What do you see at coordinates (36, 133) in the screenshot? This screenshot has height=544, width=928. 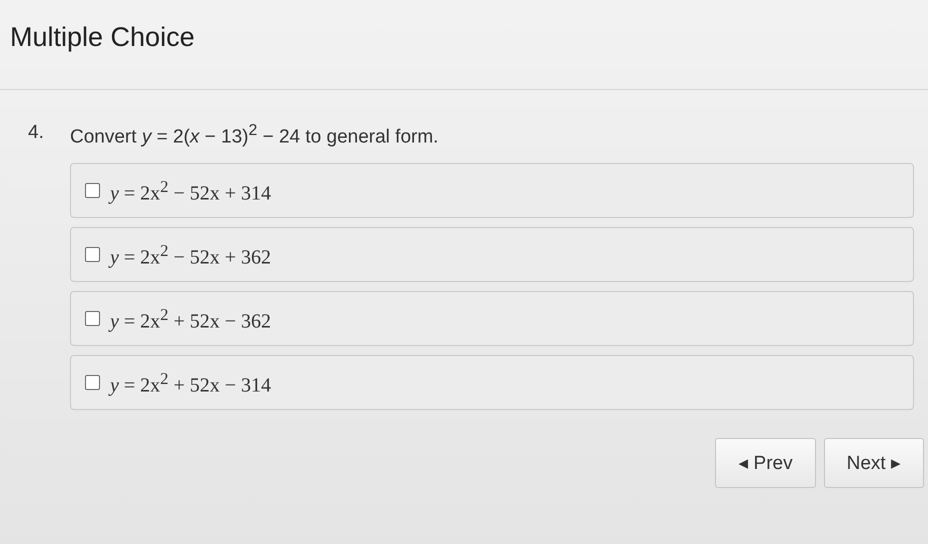 I see `question-number: 4.` at bounding box center [36, 133].